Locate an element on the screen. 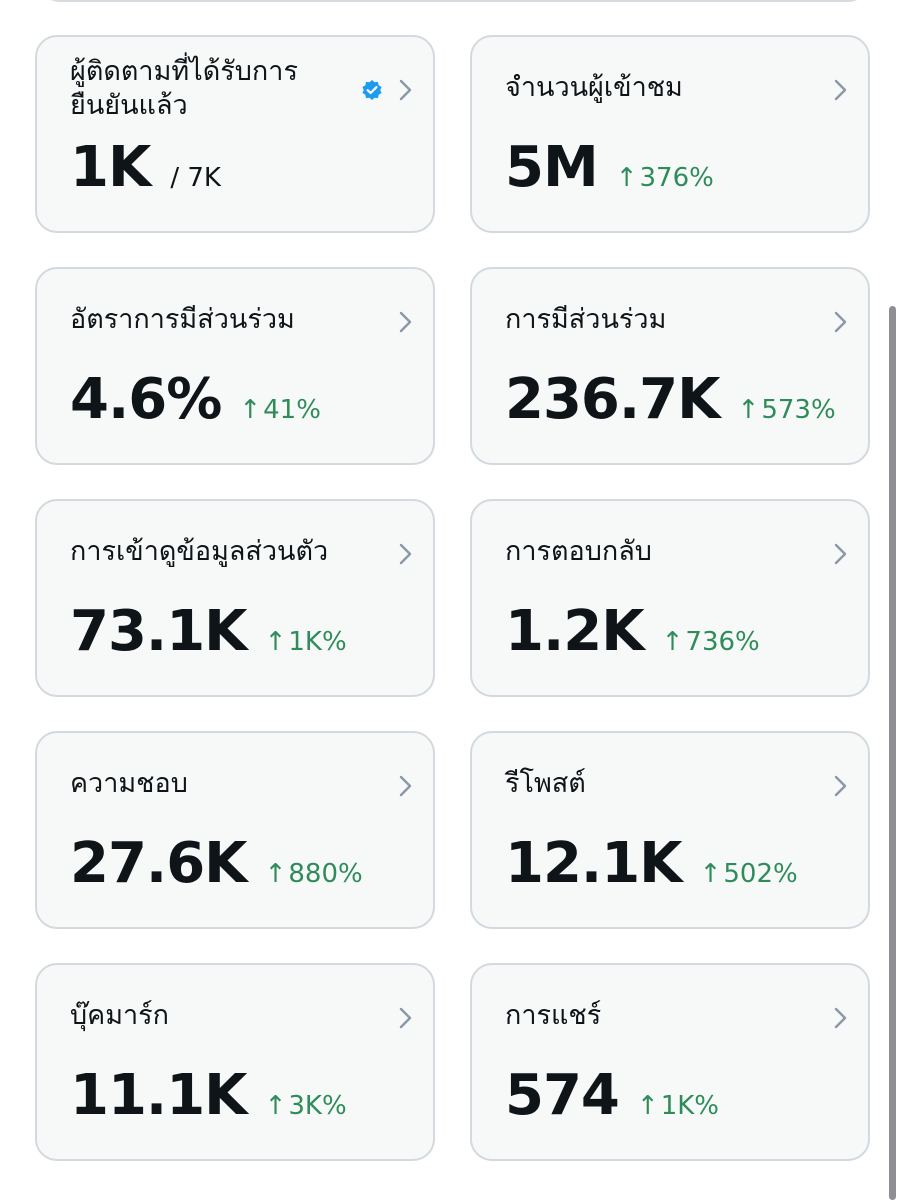 The height and width of the screenshot is (1200, 905). change-percent: 3K% is located at coordinates (317, 1106).